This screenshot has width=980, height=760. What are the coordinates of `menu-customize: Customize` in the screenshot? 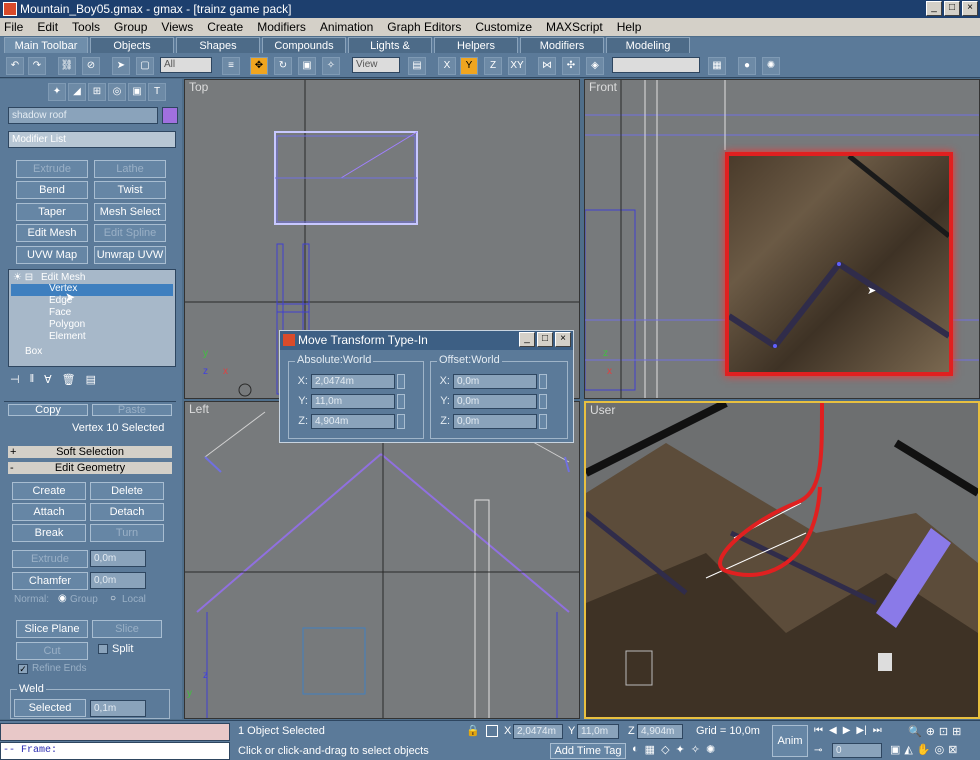 It's located at (503, 27).